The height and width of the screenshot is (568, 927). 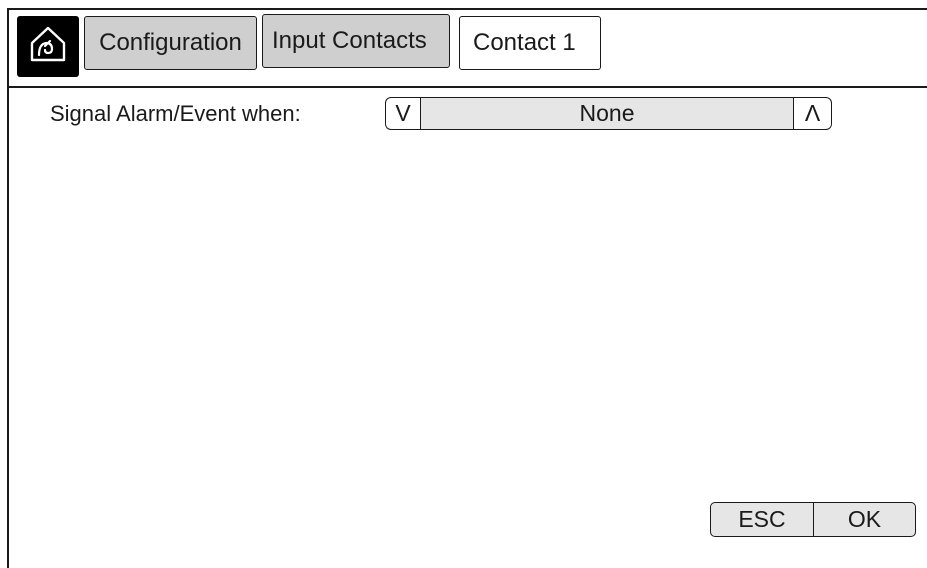 I want to click on selector-down-button: V, so click(x=402, y=113).